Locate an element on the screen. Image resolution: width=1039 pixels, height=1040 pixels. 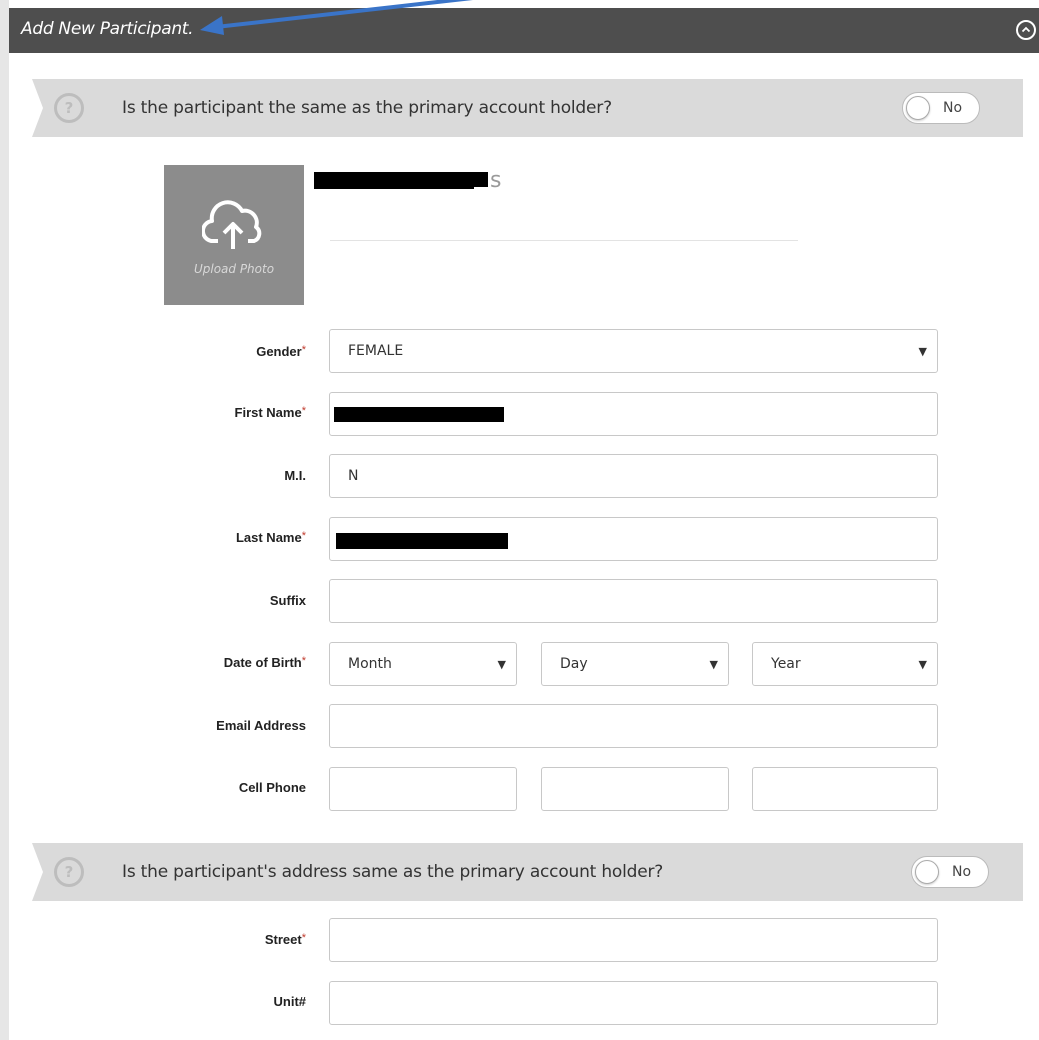
upload-photo-button: Upload Photo is located at coordinates (234, 235).